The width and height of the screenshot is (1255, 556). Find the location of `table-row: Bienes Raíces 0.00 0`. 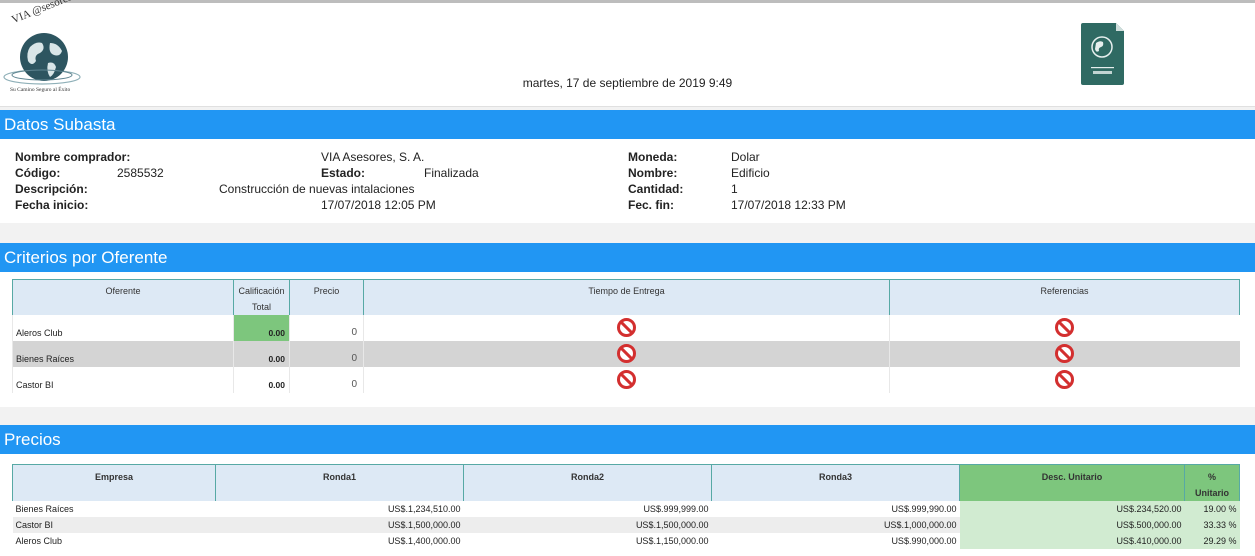

table-row: Bienes Raíces 0.00 0 is located at coordinates (626, 354).